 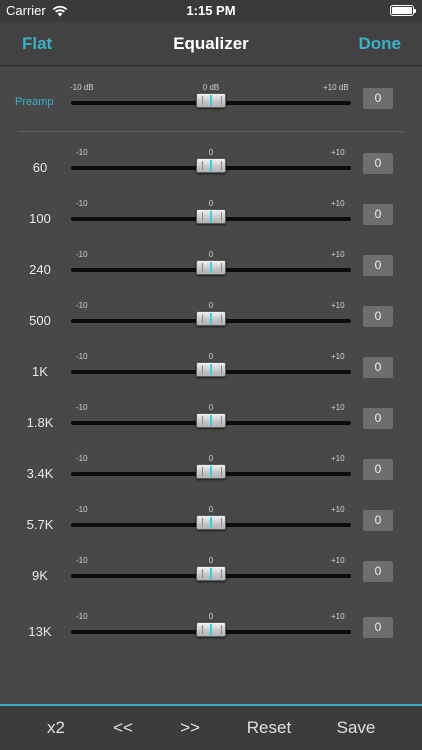 I want to click on preamp-slider-handle, so click(x=211, y=100).